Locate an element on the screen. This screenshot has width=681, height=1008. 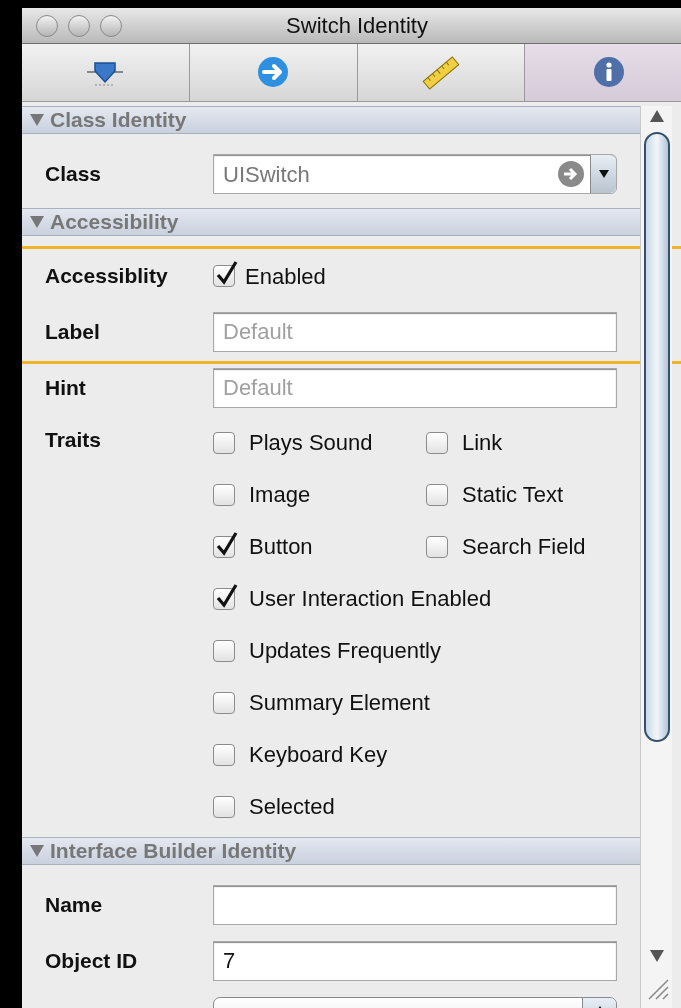
checkbox-label: Search Field is located at coordinates (524, 547).